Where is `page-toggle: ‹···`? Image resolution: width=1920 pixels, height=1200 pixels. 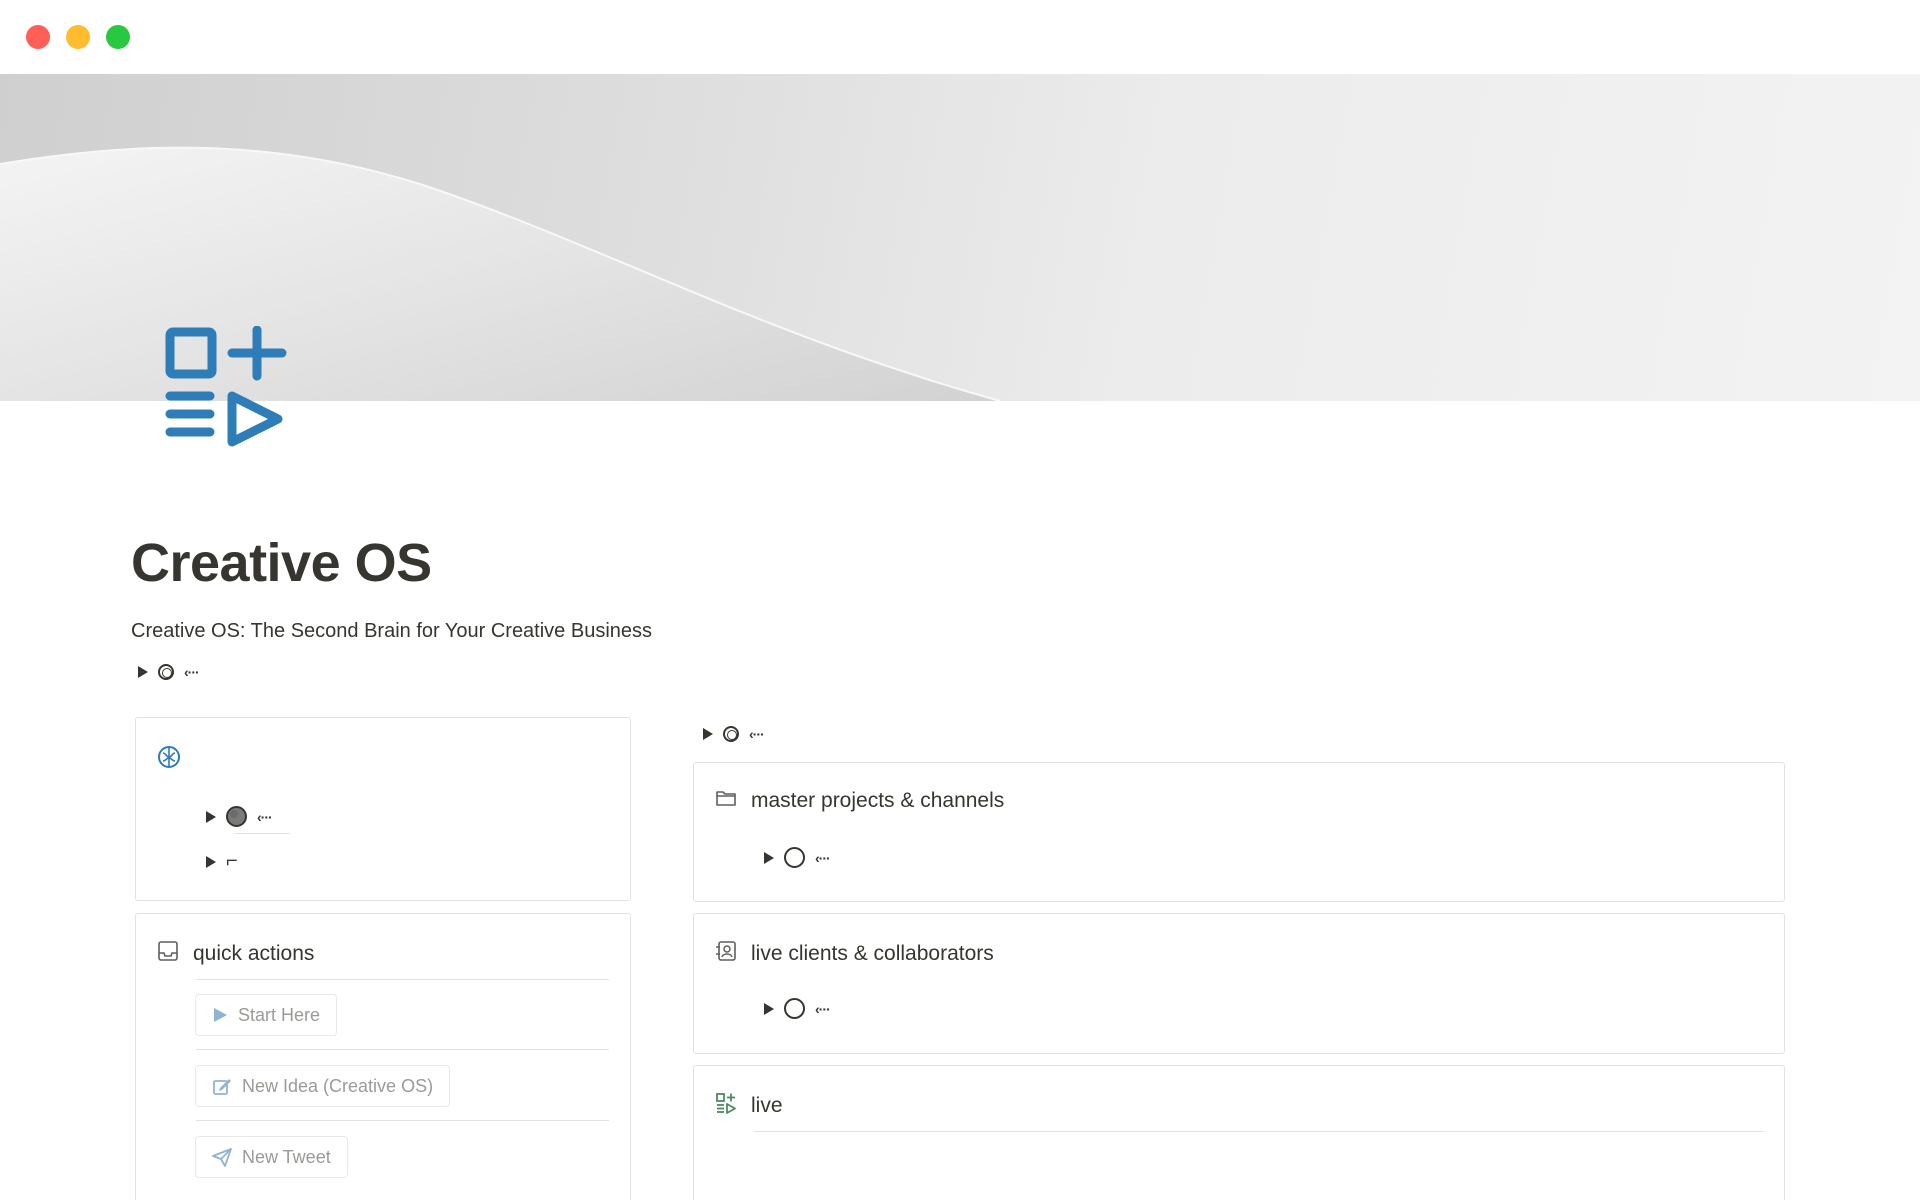 page-toggle: ‹··· is located at coordinates (169, 672).